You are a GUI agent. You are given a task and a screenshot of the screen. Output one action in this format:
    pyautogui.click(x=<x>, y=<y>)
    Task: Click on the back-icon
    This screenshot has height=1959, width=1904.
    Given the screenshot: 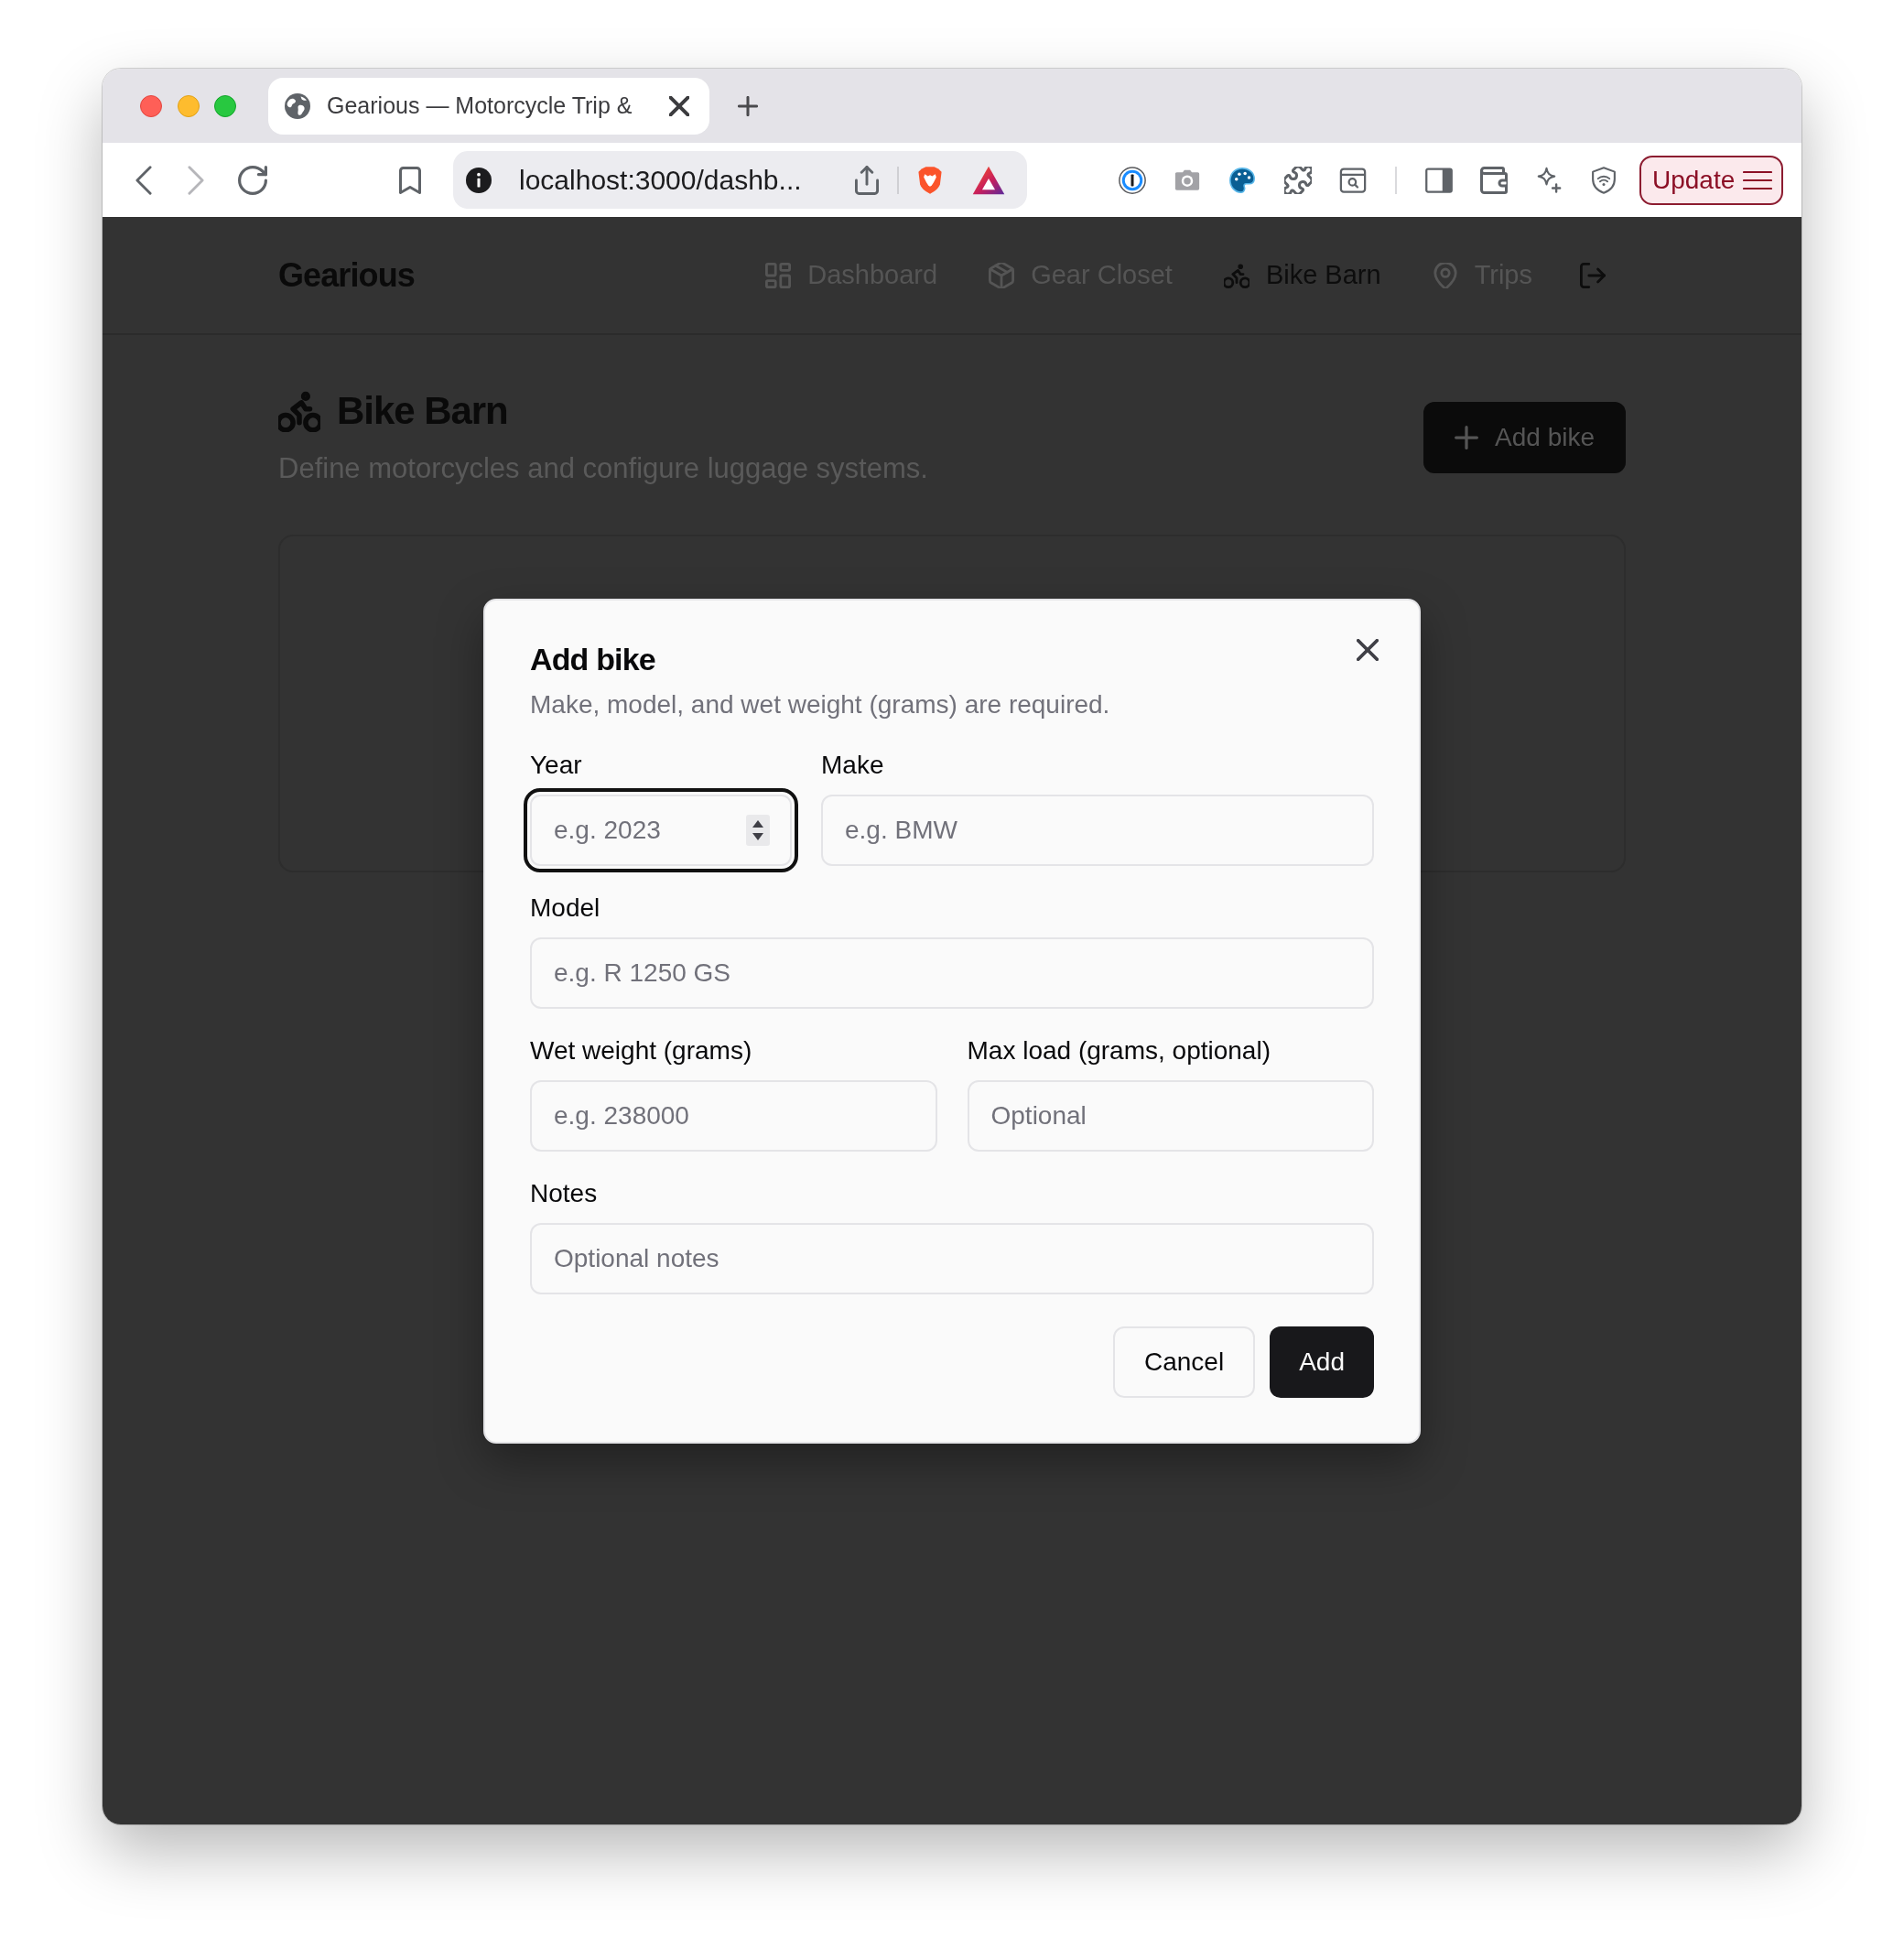 What is the action you would take?
    pyautogui.click(x=143, y=180)
    